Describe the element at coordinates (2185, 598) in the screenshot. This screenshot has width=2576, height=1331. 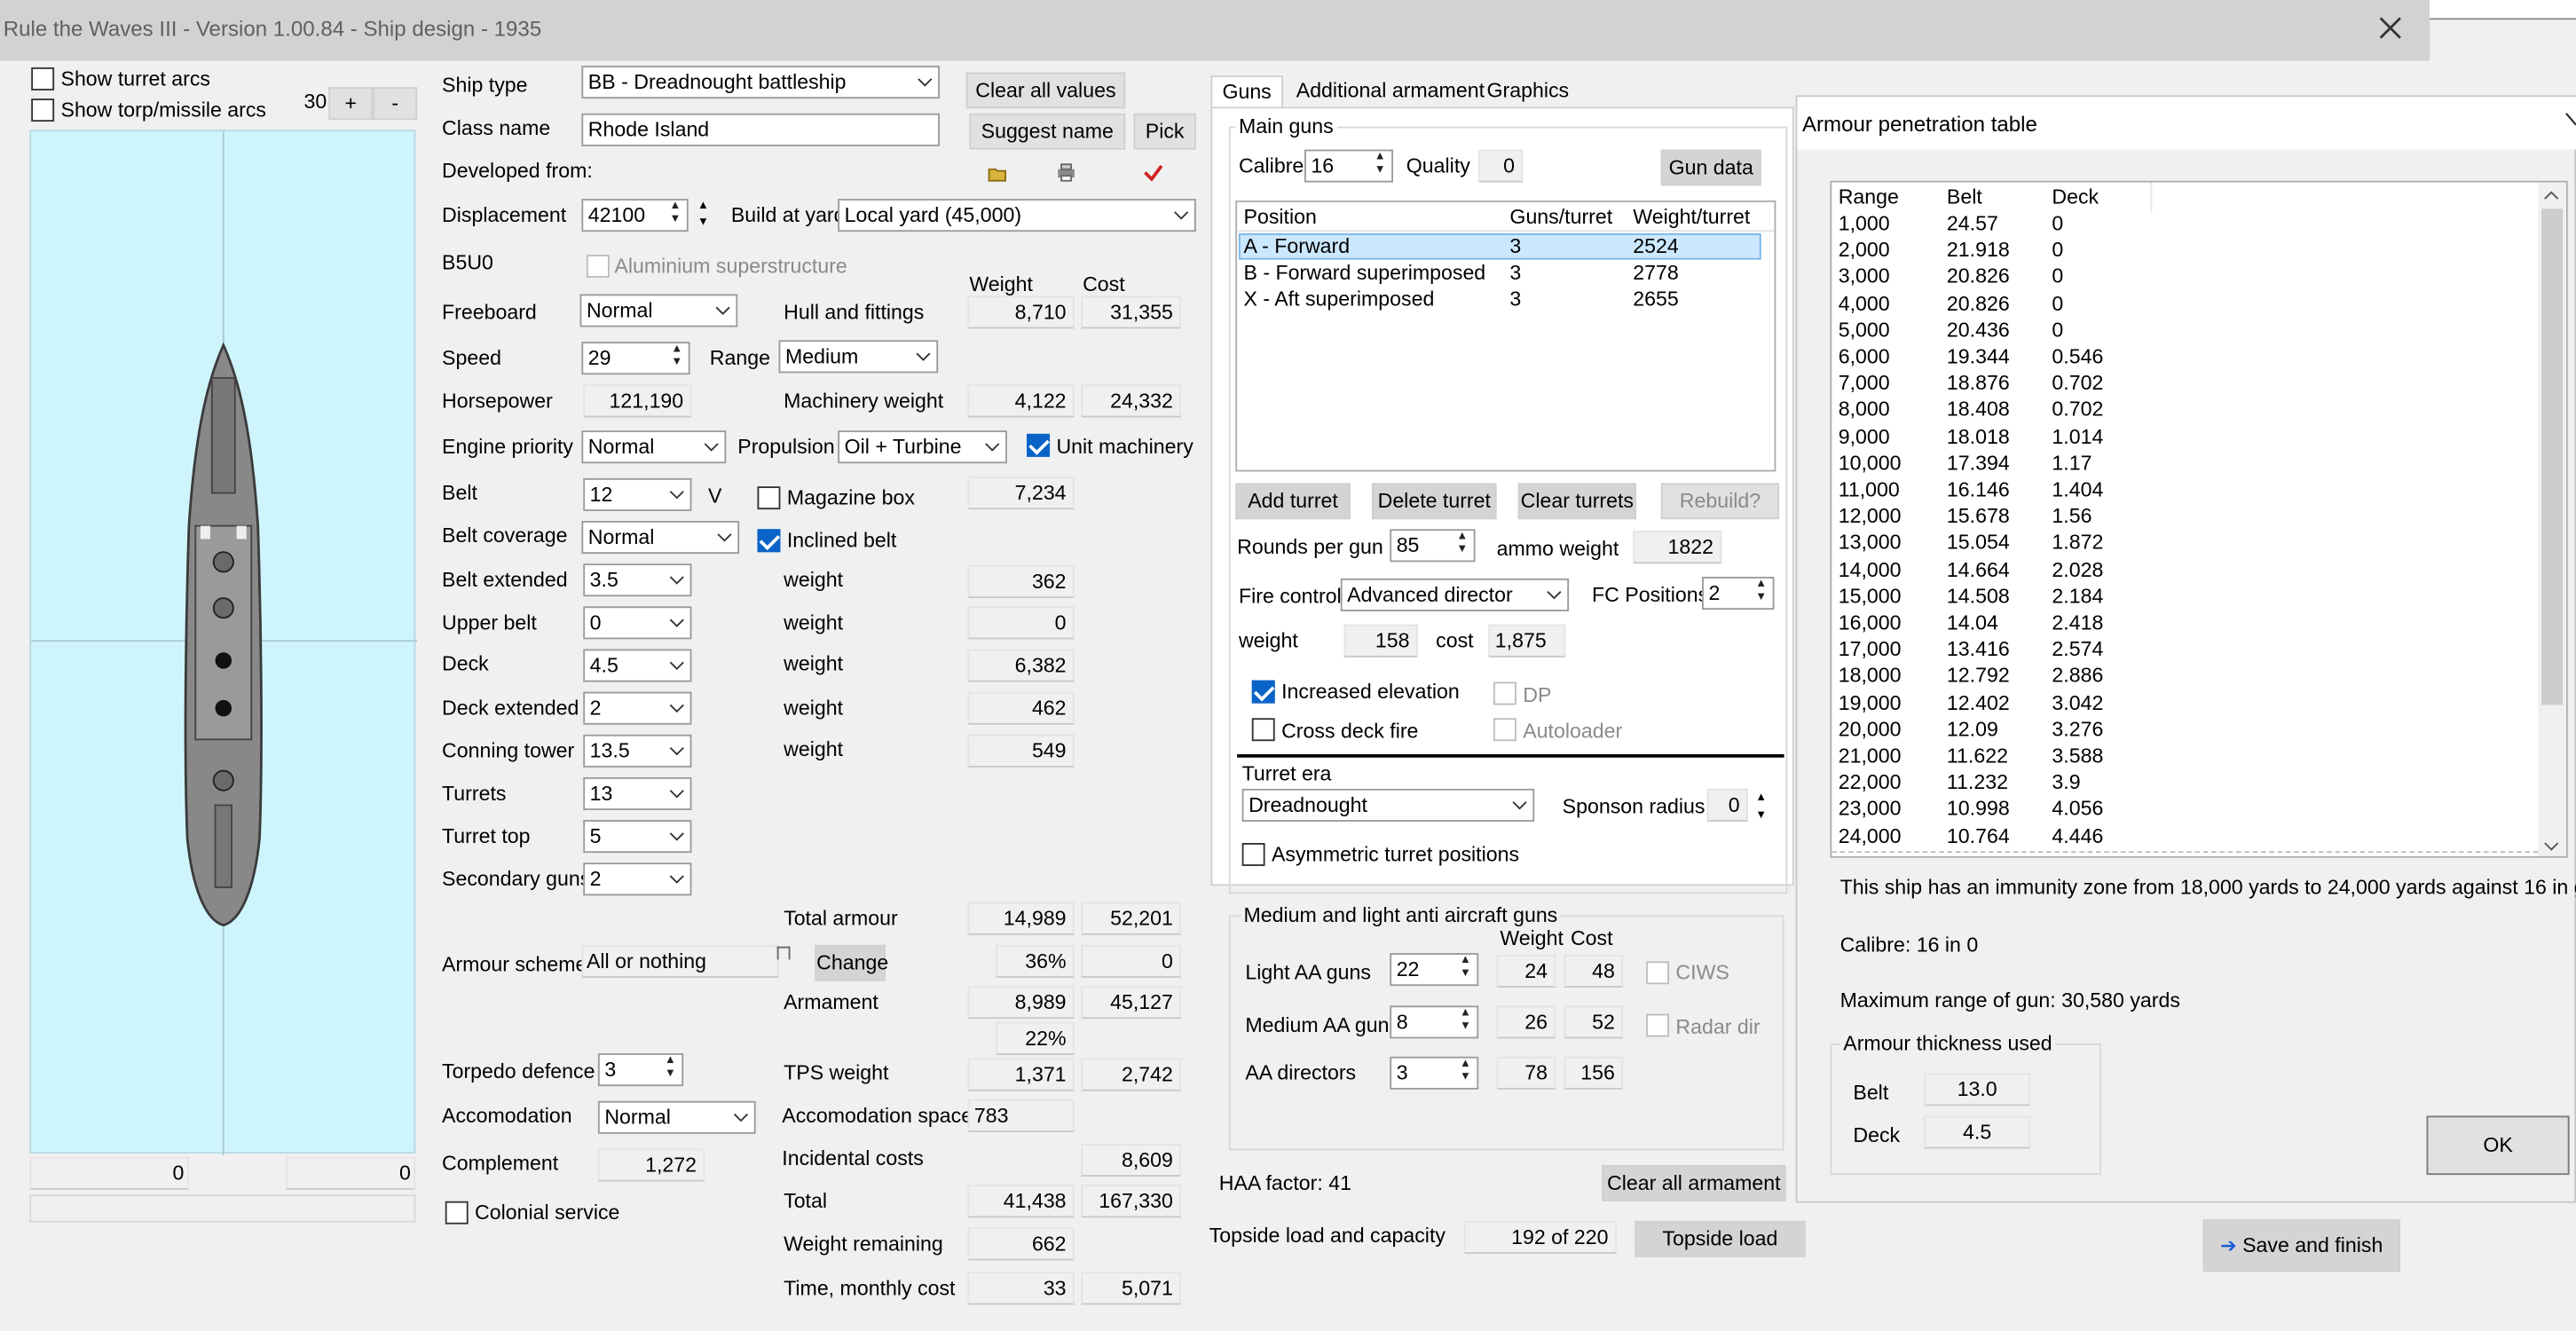
I see `table-row: 15,000 14.508 2.184` at that location.